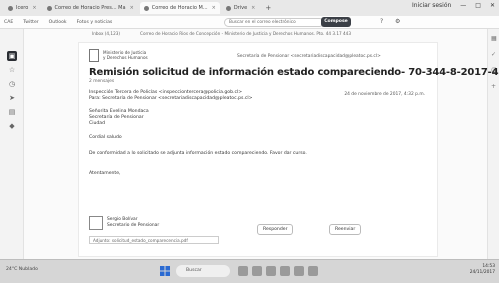 The width and height of the screenshot is (499, 283). Describe the element at coordinates (12, 98) in the screenshot. I see `send-icon: ➤` at that location.